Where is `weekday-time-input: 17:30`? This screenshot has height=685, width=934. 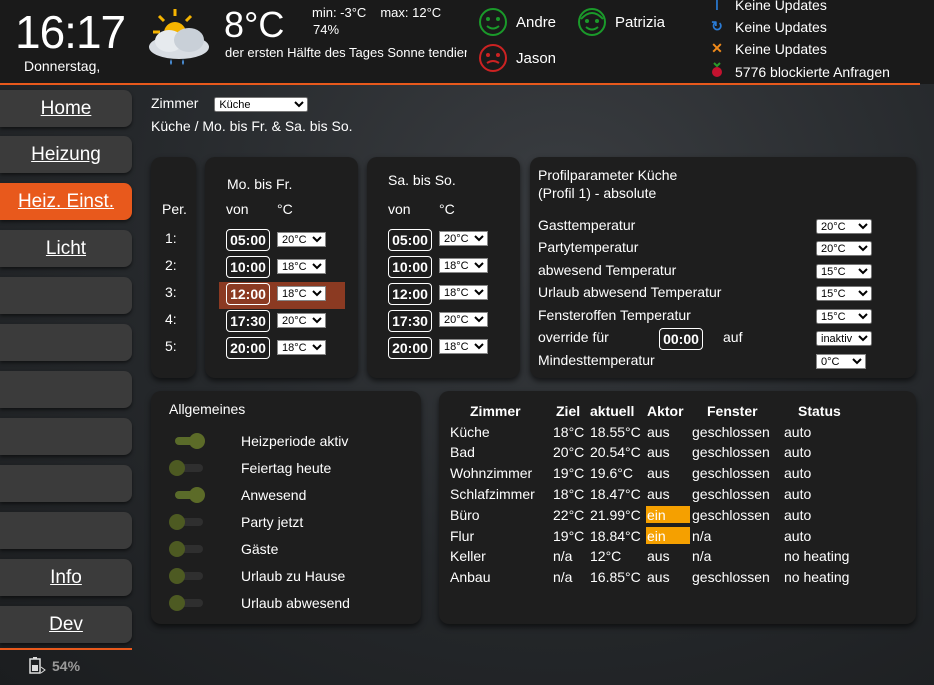 weekday-time-input: 17:30 is located at coordinates (248, 321).